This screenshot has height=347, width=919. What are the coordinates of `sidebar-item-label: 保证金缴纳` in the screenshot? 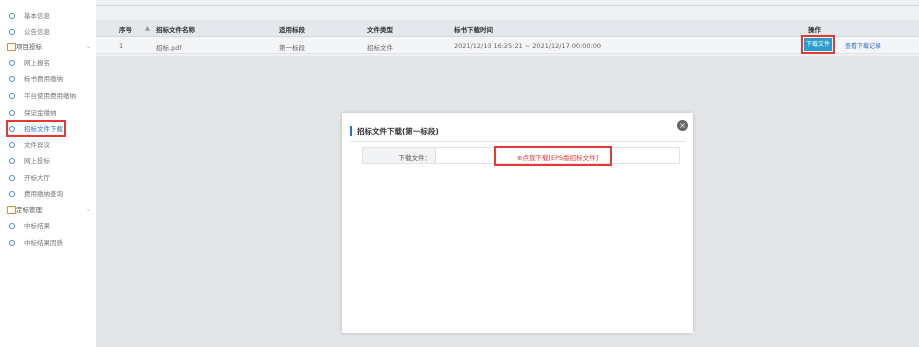 It's located at (40, 113).